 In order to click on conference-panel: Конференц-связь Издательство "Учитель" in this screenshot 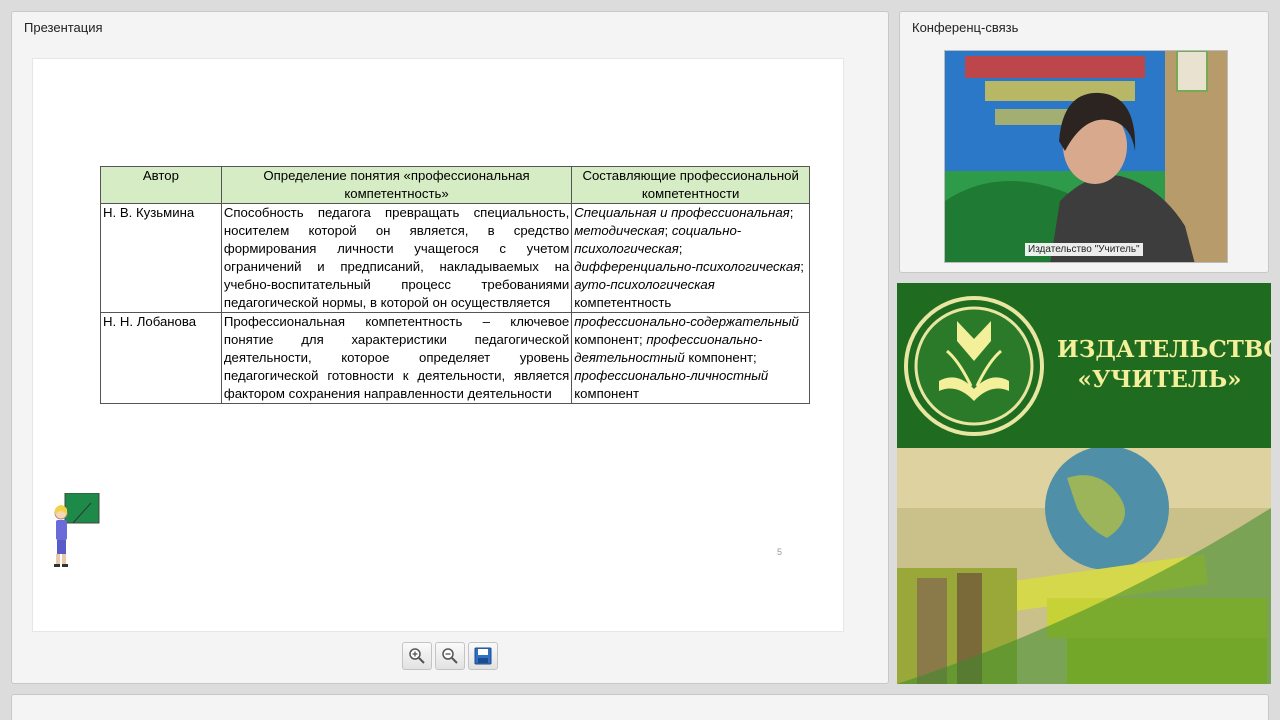, I will do `click(1084, 142)`.